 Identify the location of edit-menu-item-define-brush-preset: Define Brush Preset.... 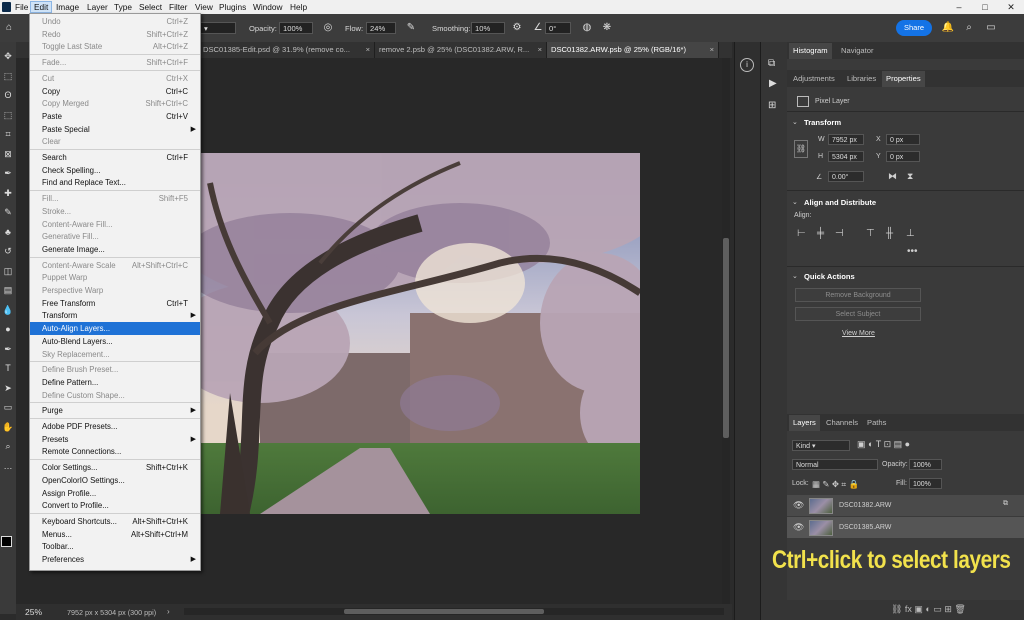
(115, 369).